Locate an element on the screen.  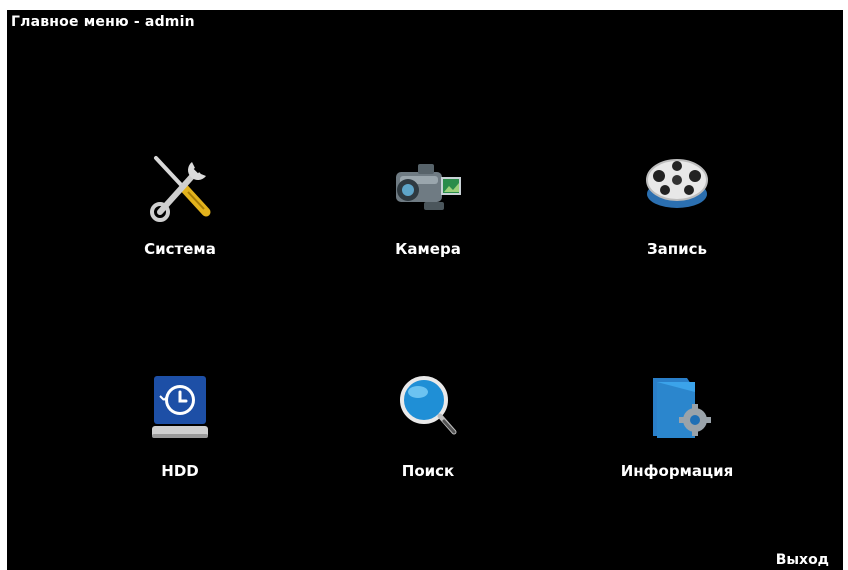
menu-item-system: Система is located at coordinates (180, 213).